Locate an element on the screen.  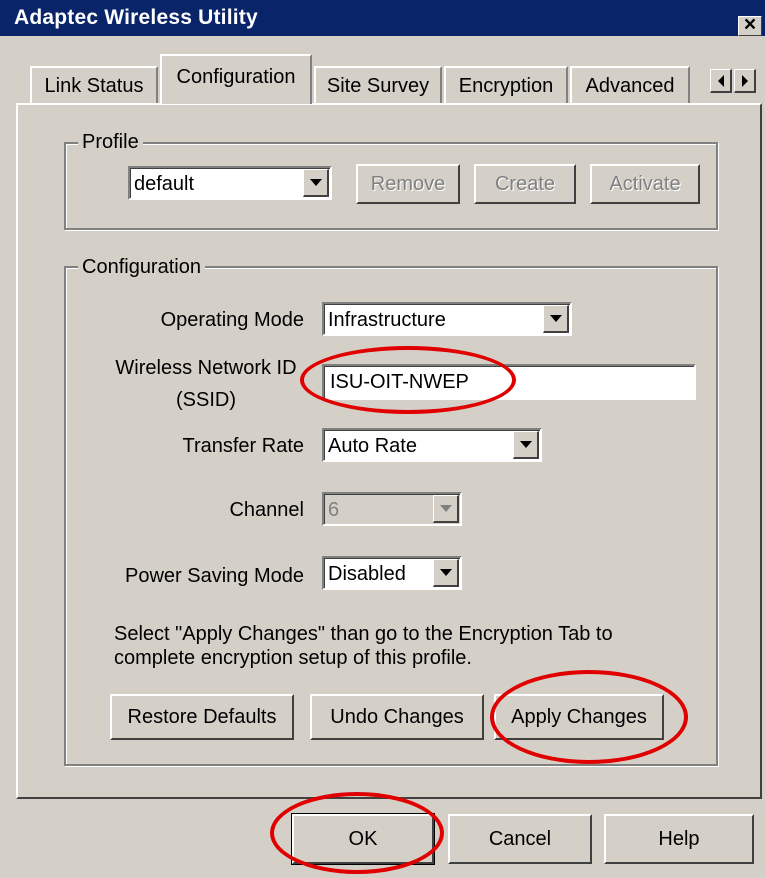
ssid-input-value: ISU-OIT-NWEP is located at coordinates (399, 382).